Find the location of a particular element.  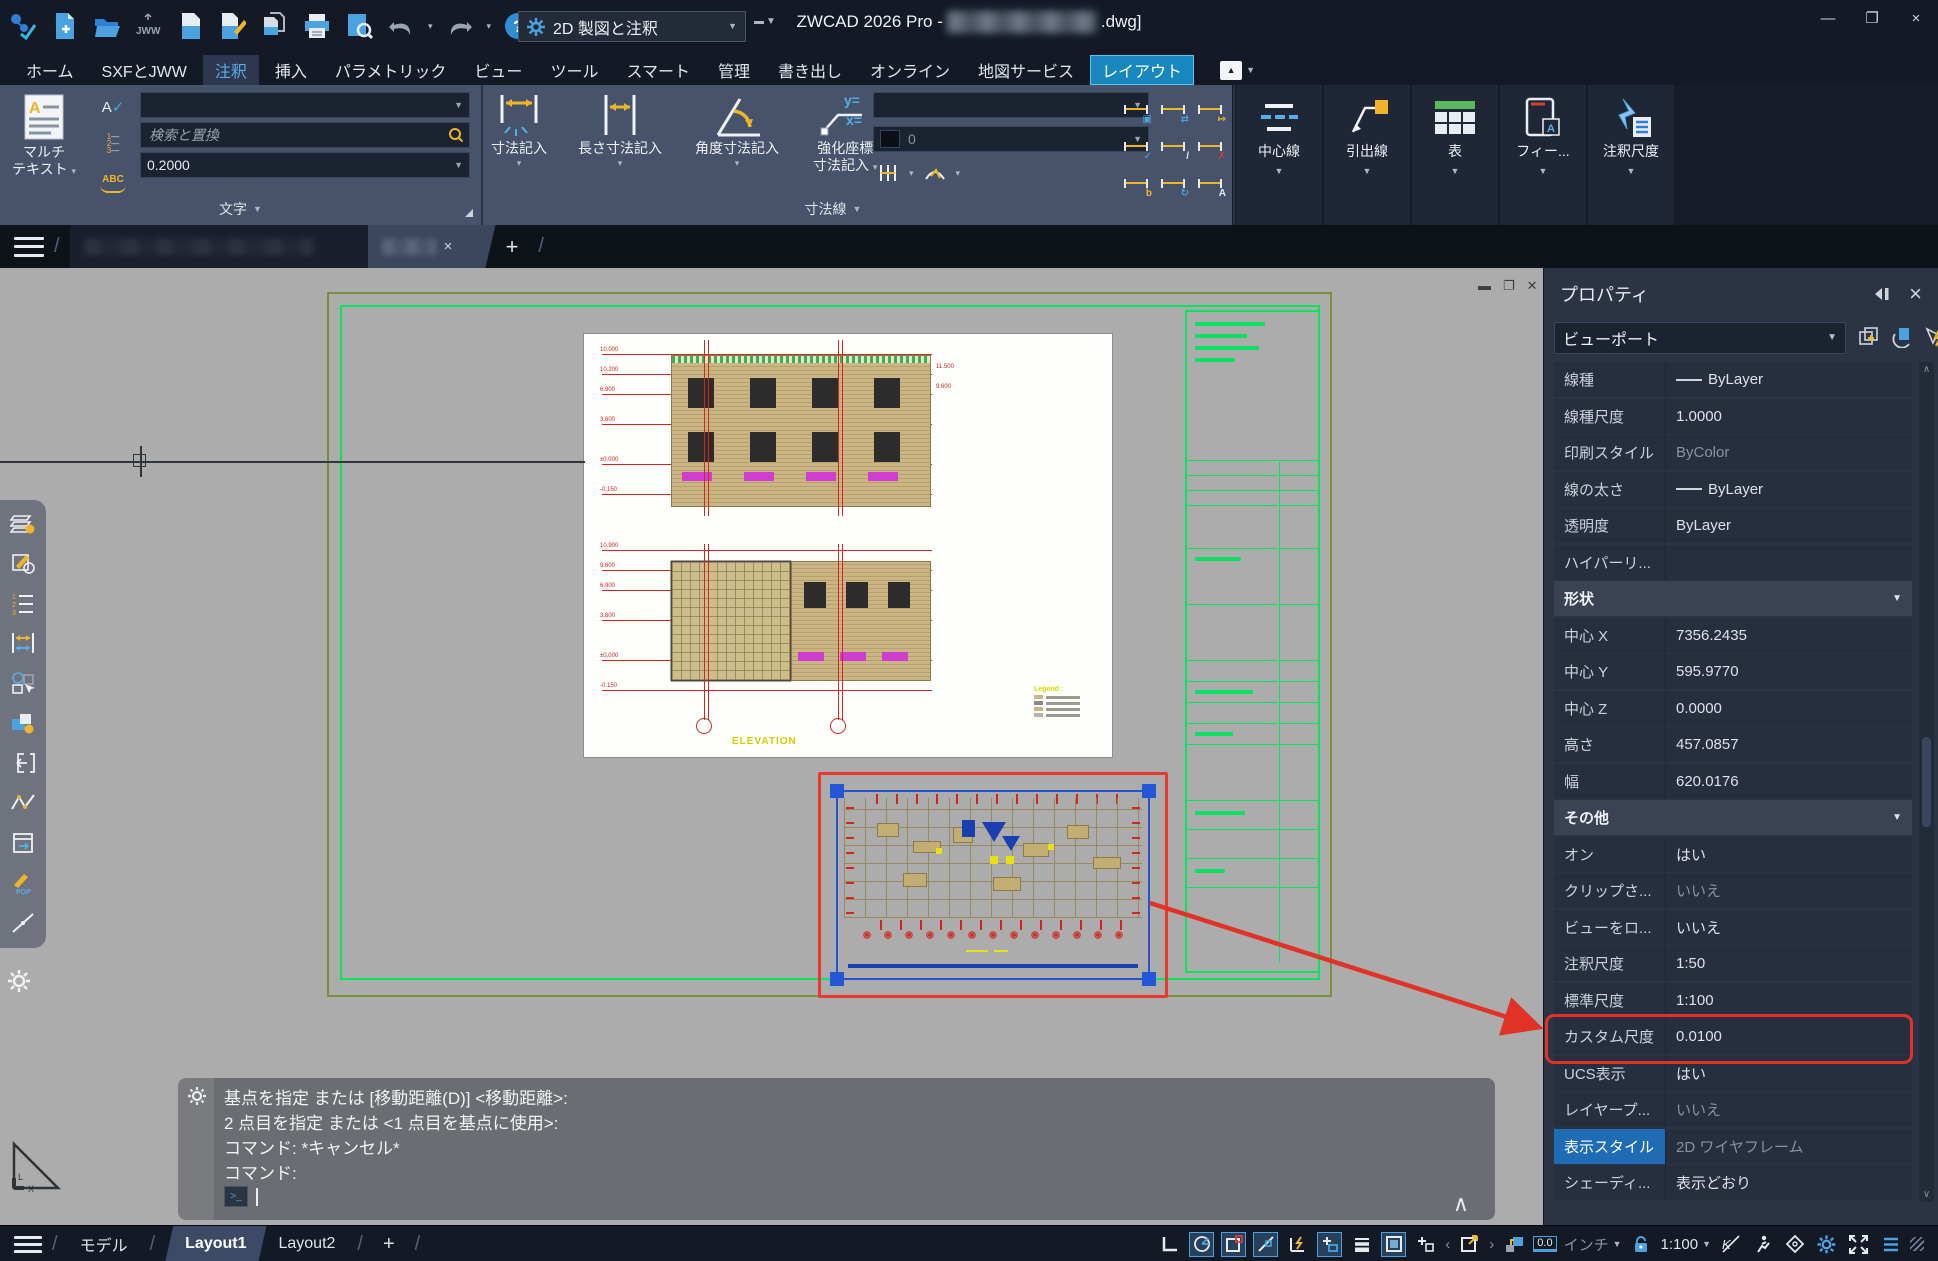

collapse-command-icon: ∧ is located at coordinates (1461, 1204).